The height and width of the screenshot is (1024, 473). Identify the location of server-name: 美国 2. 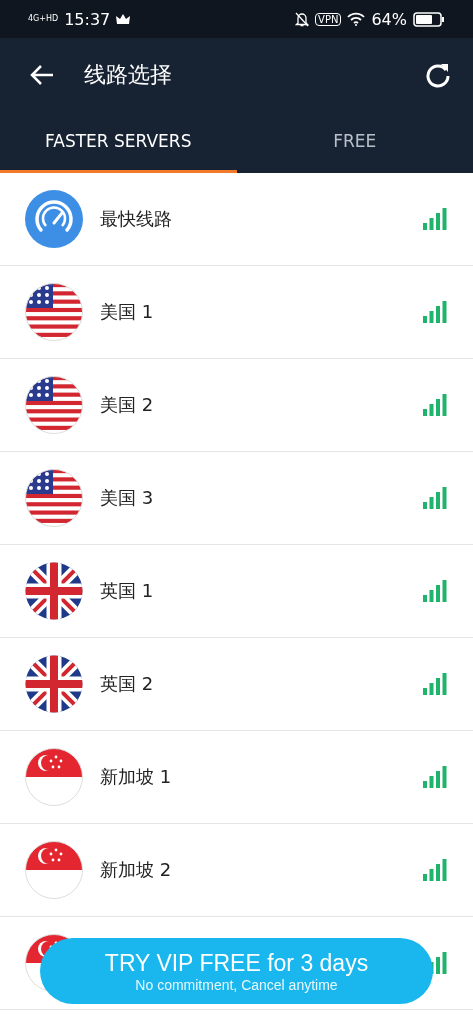
(127, 405).